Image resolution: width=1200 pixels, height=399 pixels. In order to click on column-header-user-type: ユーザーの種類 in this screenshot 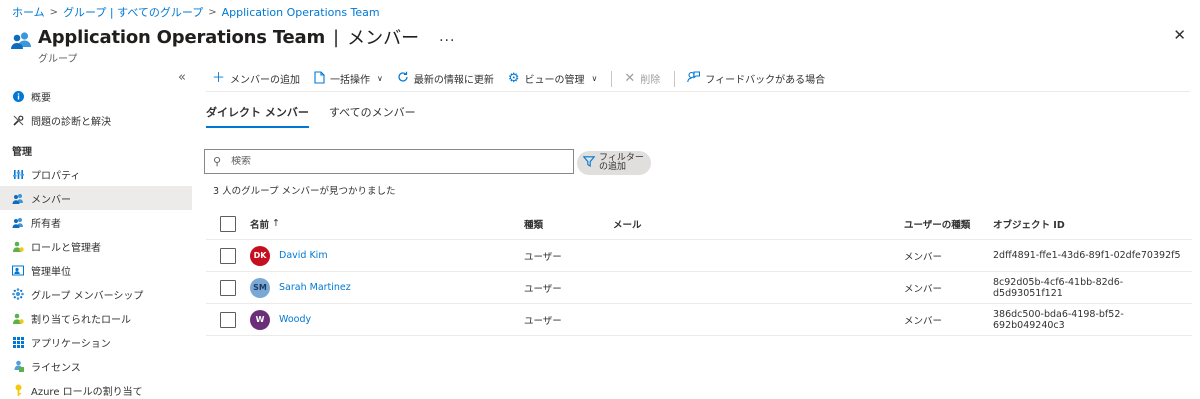, I will do `click(948, 224)`.